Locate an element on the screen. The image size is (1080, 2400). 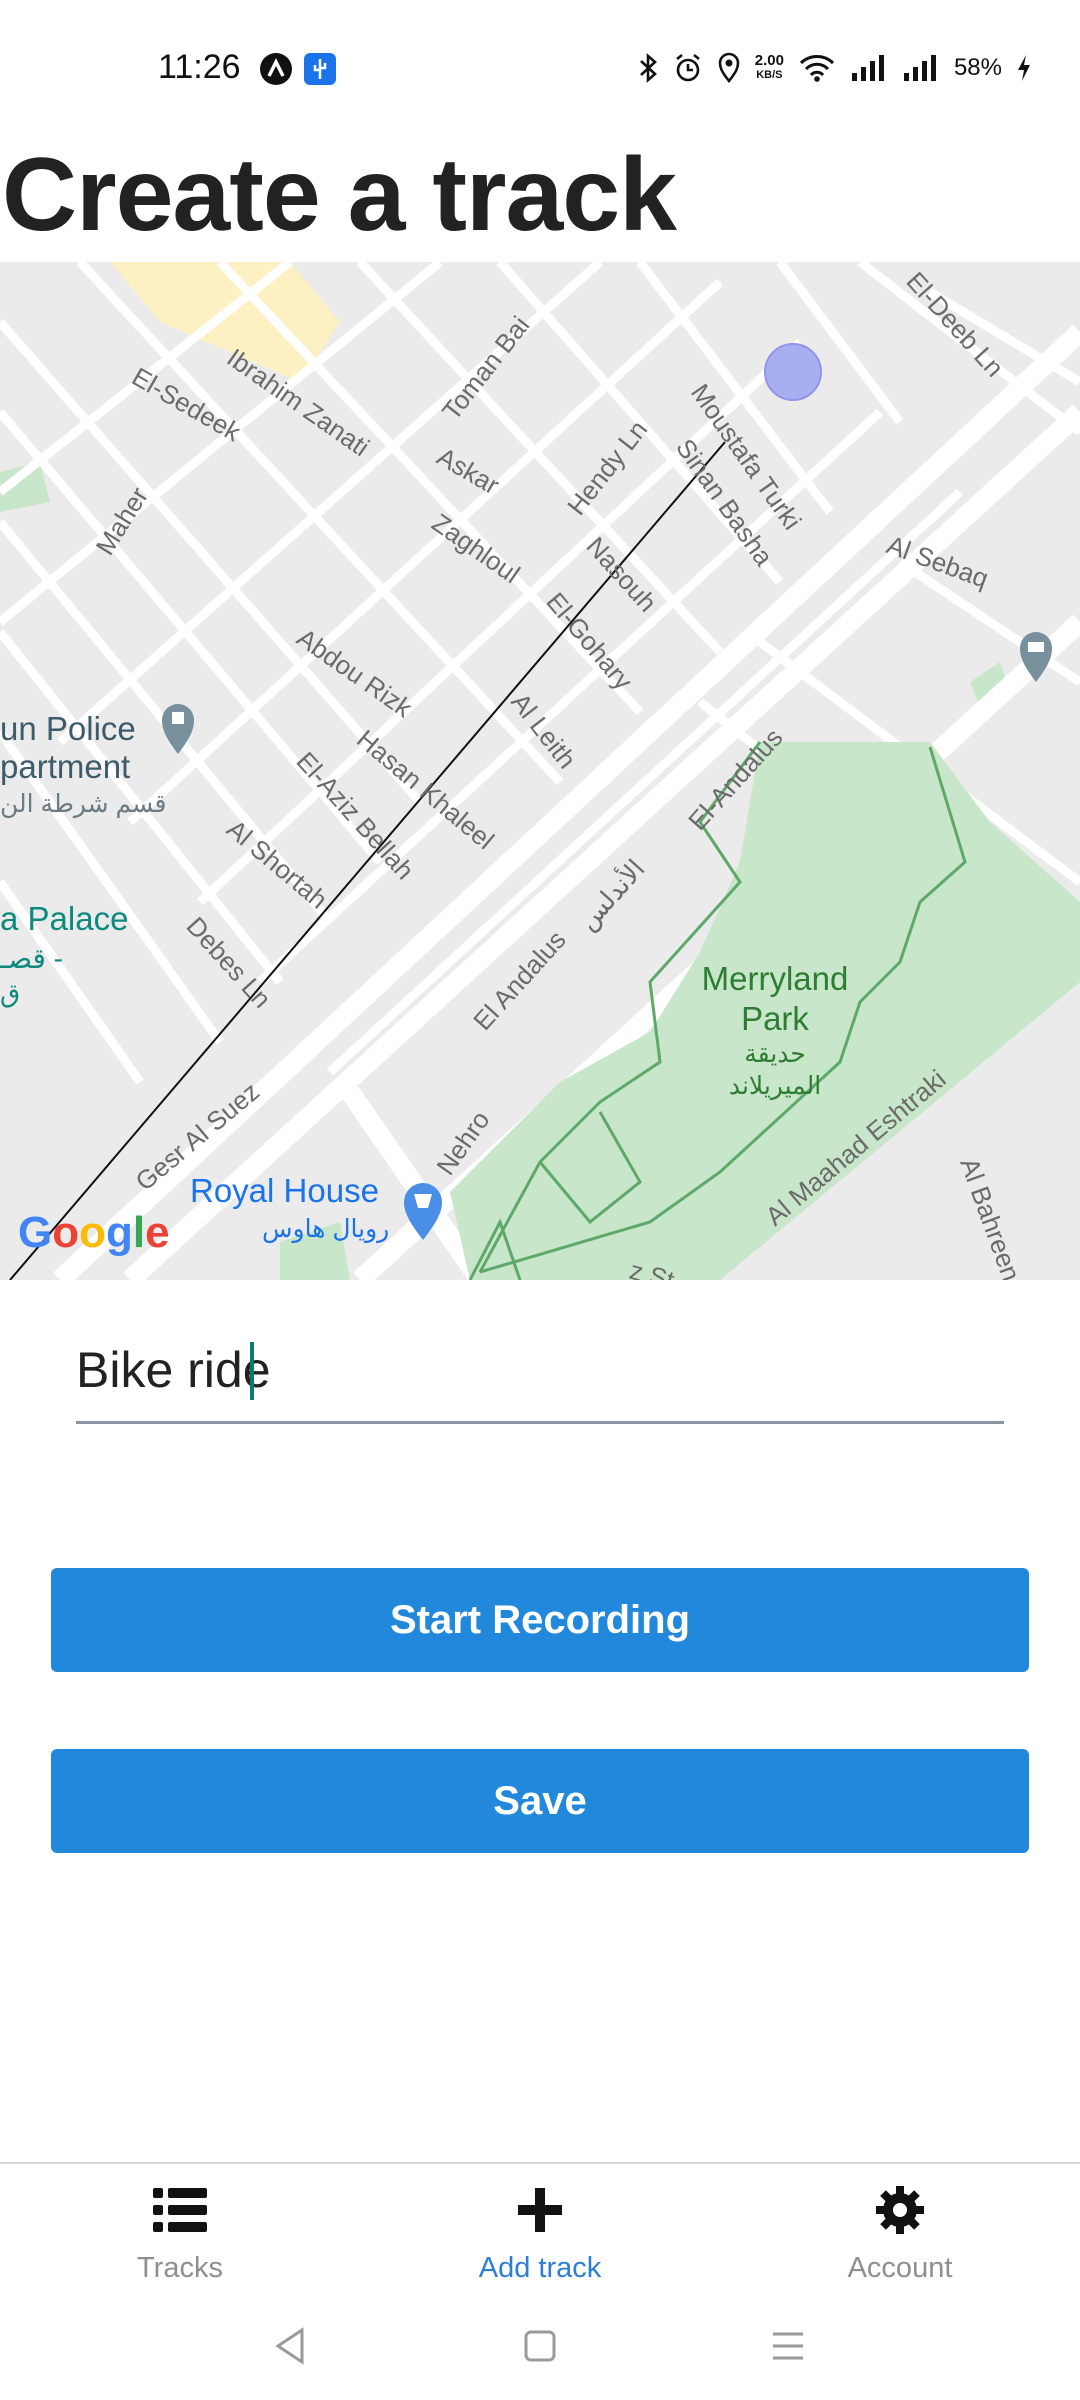
park-label: Park is located at coordinates (775, 1018).